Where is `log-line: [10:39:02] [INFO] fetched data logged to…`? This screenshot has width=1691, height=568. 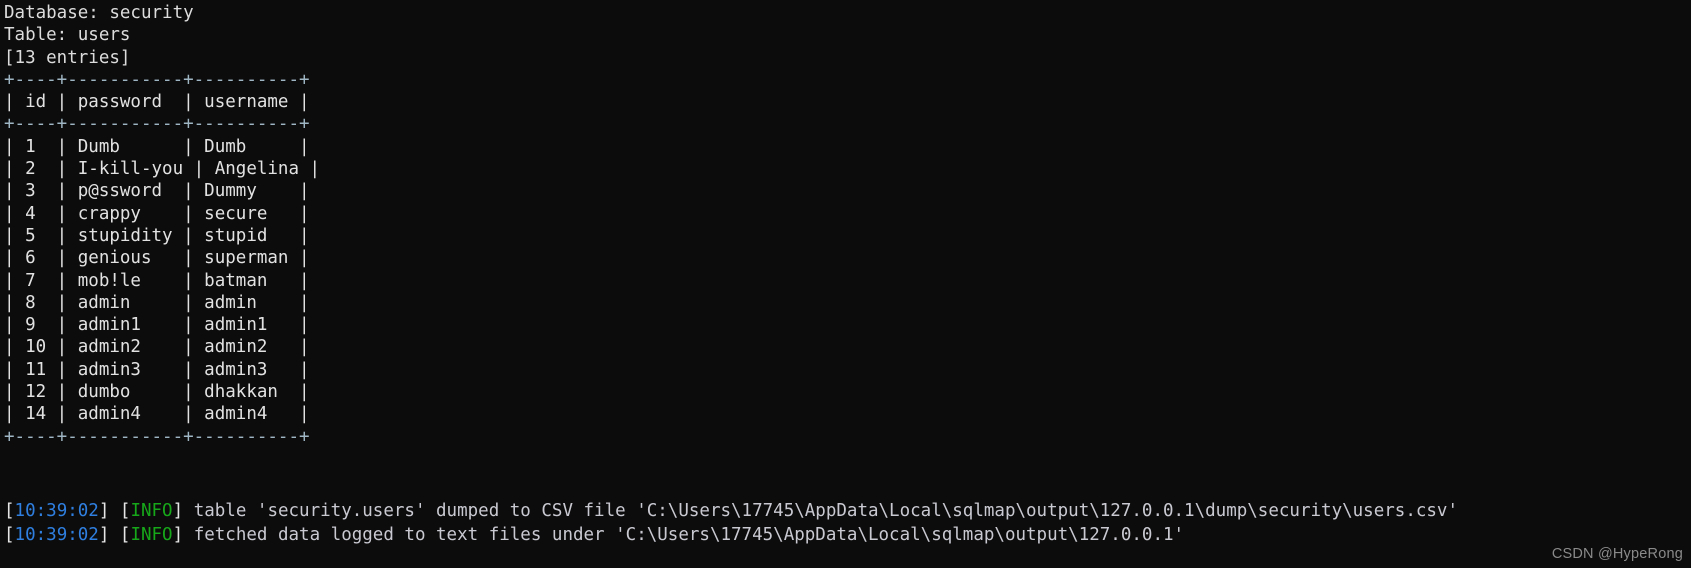
log-line: [10:39:02] [INFO] fetched data logged to… is located at coordinates (847, 536).